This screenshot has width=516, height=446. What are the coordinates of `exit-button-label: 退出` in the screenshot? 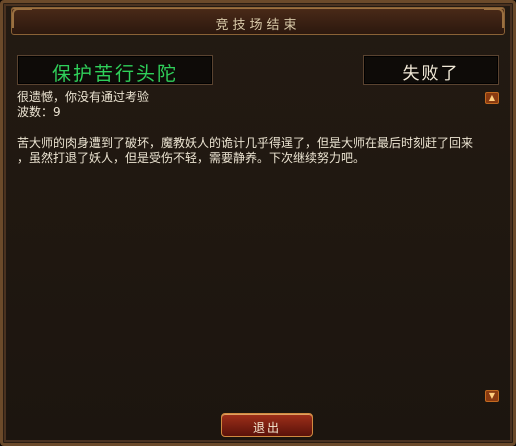 It's located at (266, 428).